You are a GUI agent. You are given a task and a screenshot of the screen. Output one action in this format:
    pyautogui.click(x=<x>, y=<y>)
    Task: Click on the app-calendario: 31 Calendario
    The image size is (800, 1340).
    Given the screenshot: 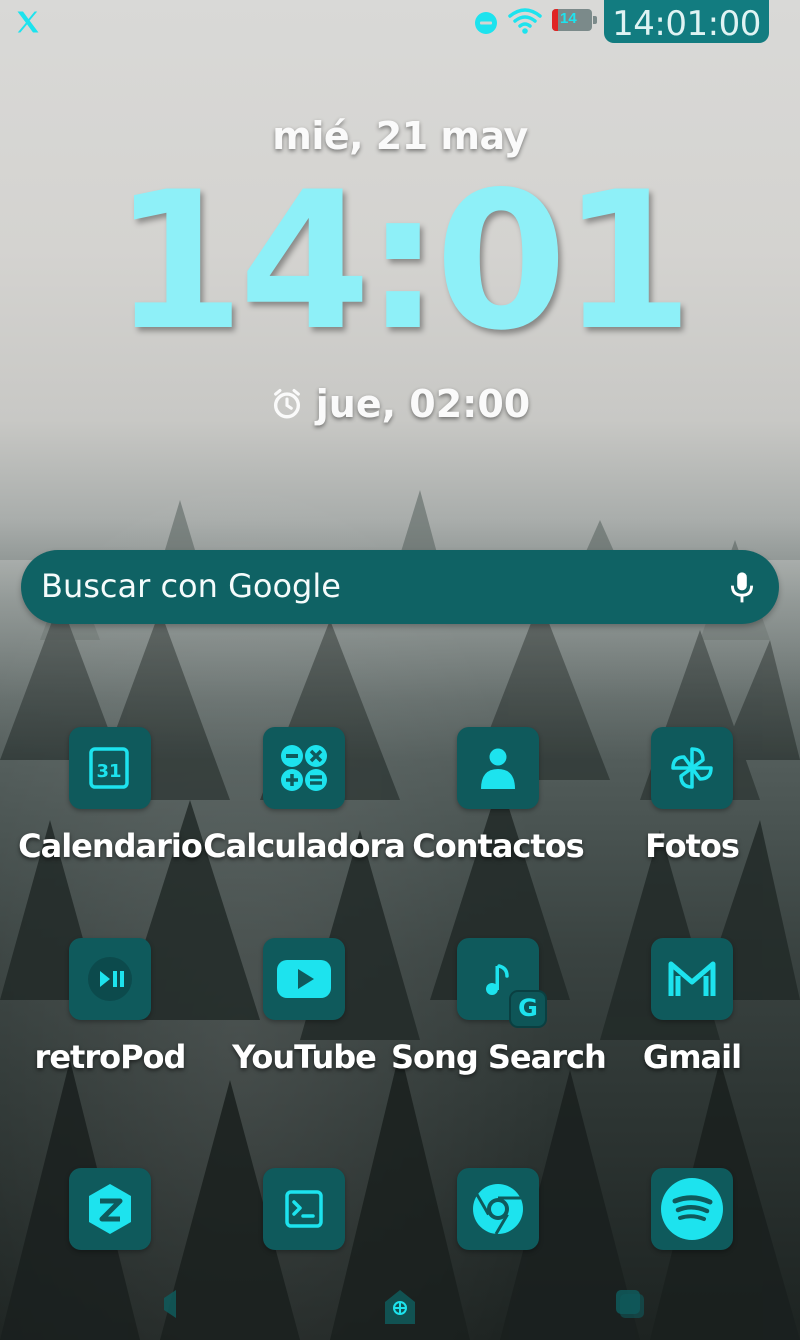 What is the action you would take?
    pyautogui.click(x=110, y=802)
    